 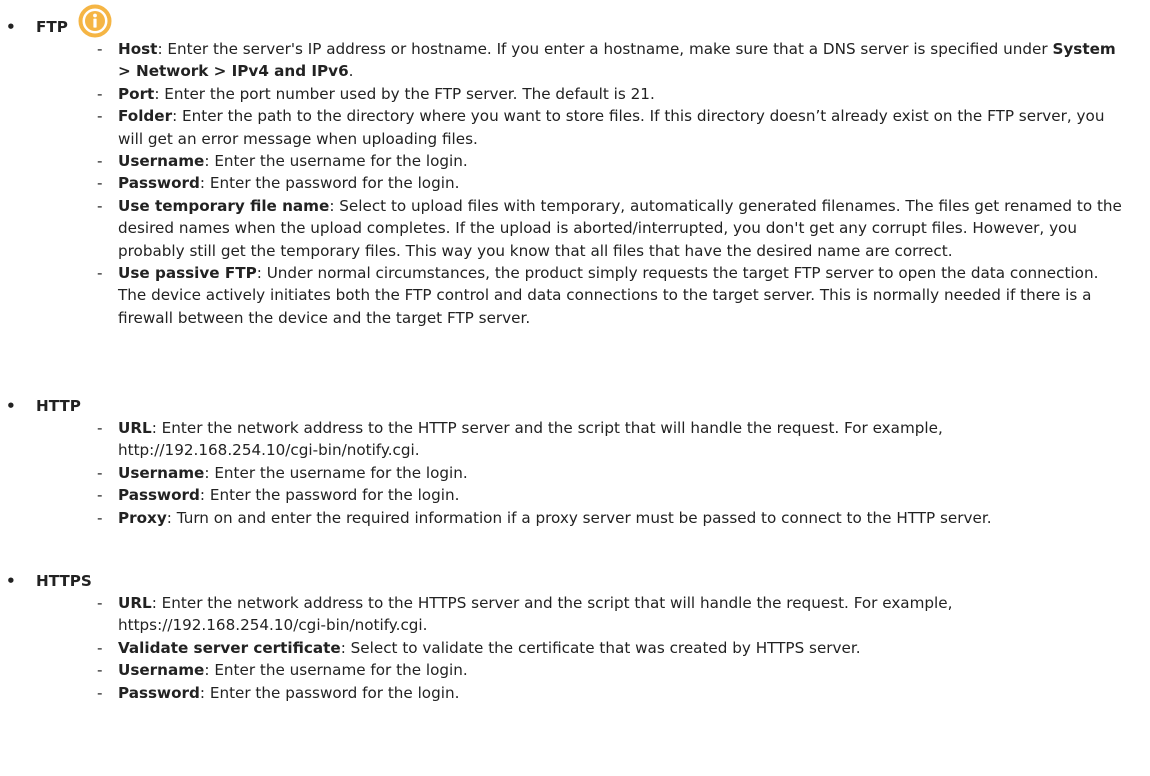 What do you see at coordinates (95, 21) in the screenshot?
I see `info-icon` at bounding box center [95, 21].